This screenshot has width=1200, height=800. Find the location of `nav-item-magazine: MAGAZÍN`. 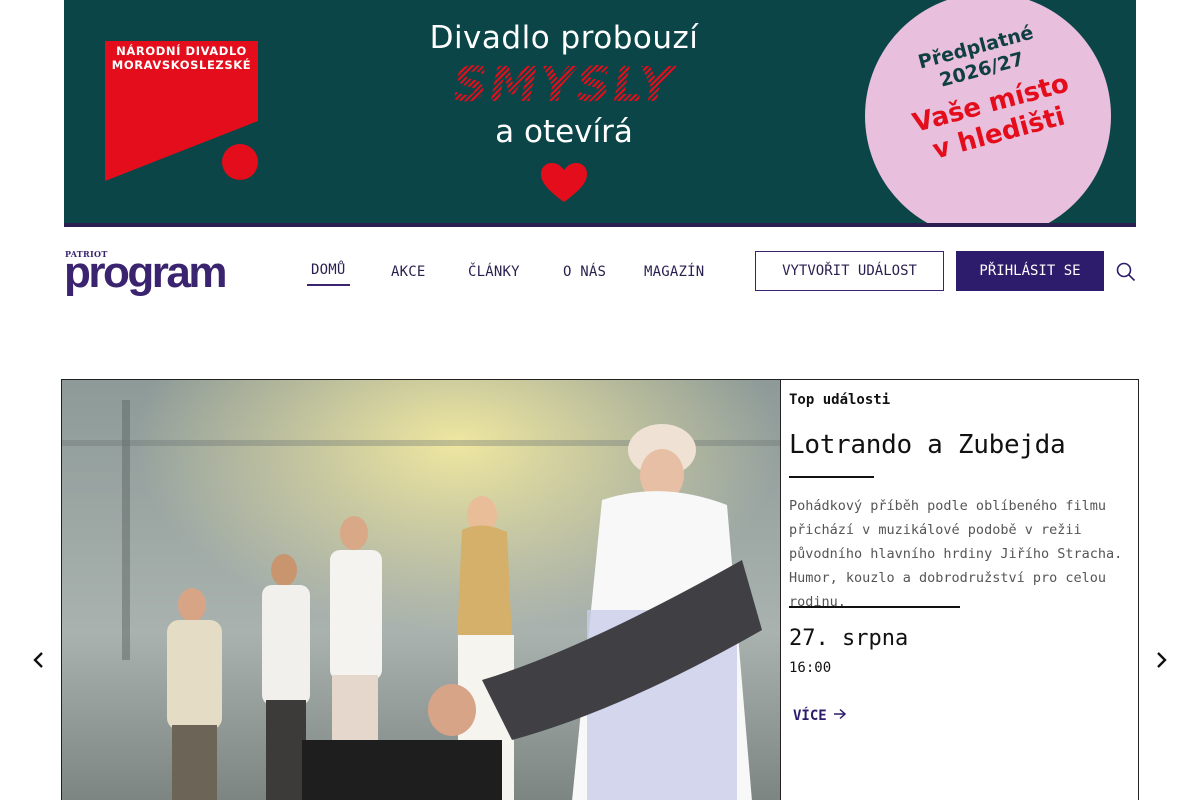

nav-item-magazine: MAGAZÍN is located at coordinates (674, 272).